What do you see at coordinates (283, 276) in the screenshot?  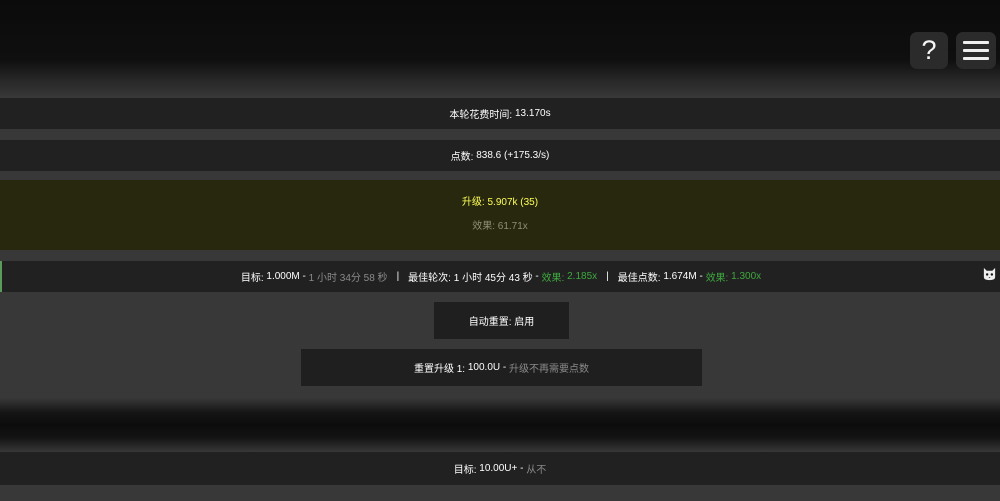 I see `goal-value: 1.000M` at bounding box center [283, 276].